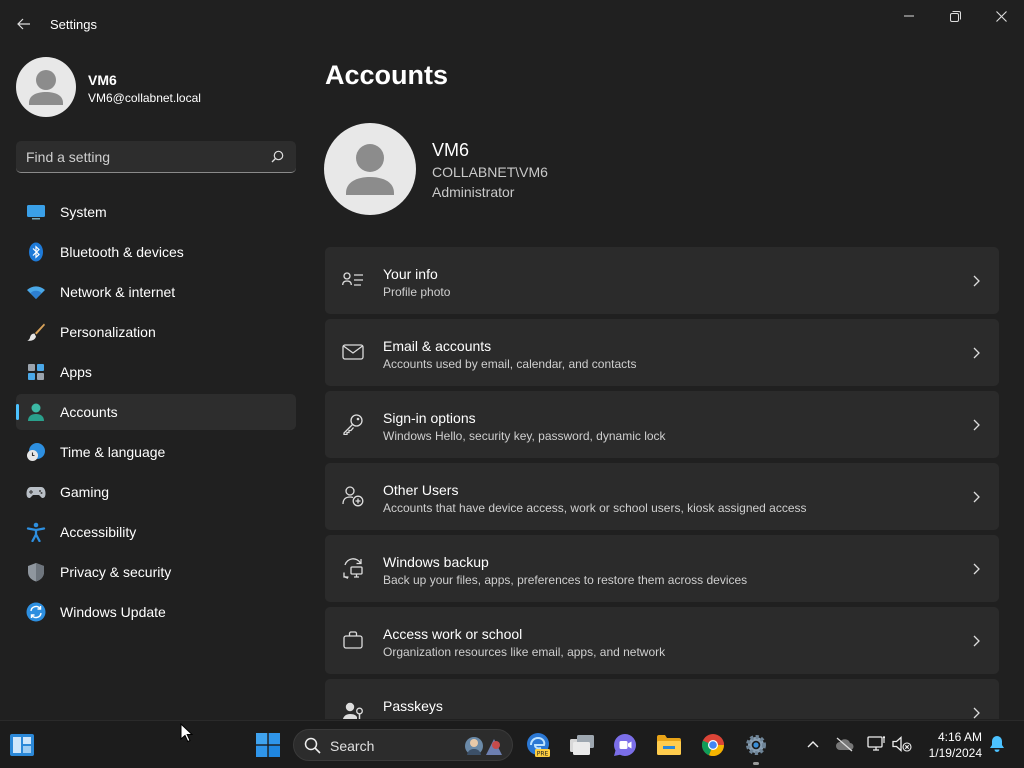 This screenshot has width=1024, height=768. What do you see at coordinates (352, 746) in the screenshot?
I see `taskbar-search-label: Search` at bounding box center [352, 746].